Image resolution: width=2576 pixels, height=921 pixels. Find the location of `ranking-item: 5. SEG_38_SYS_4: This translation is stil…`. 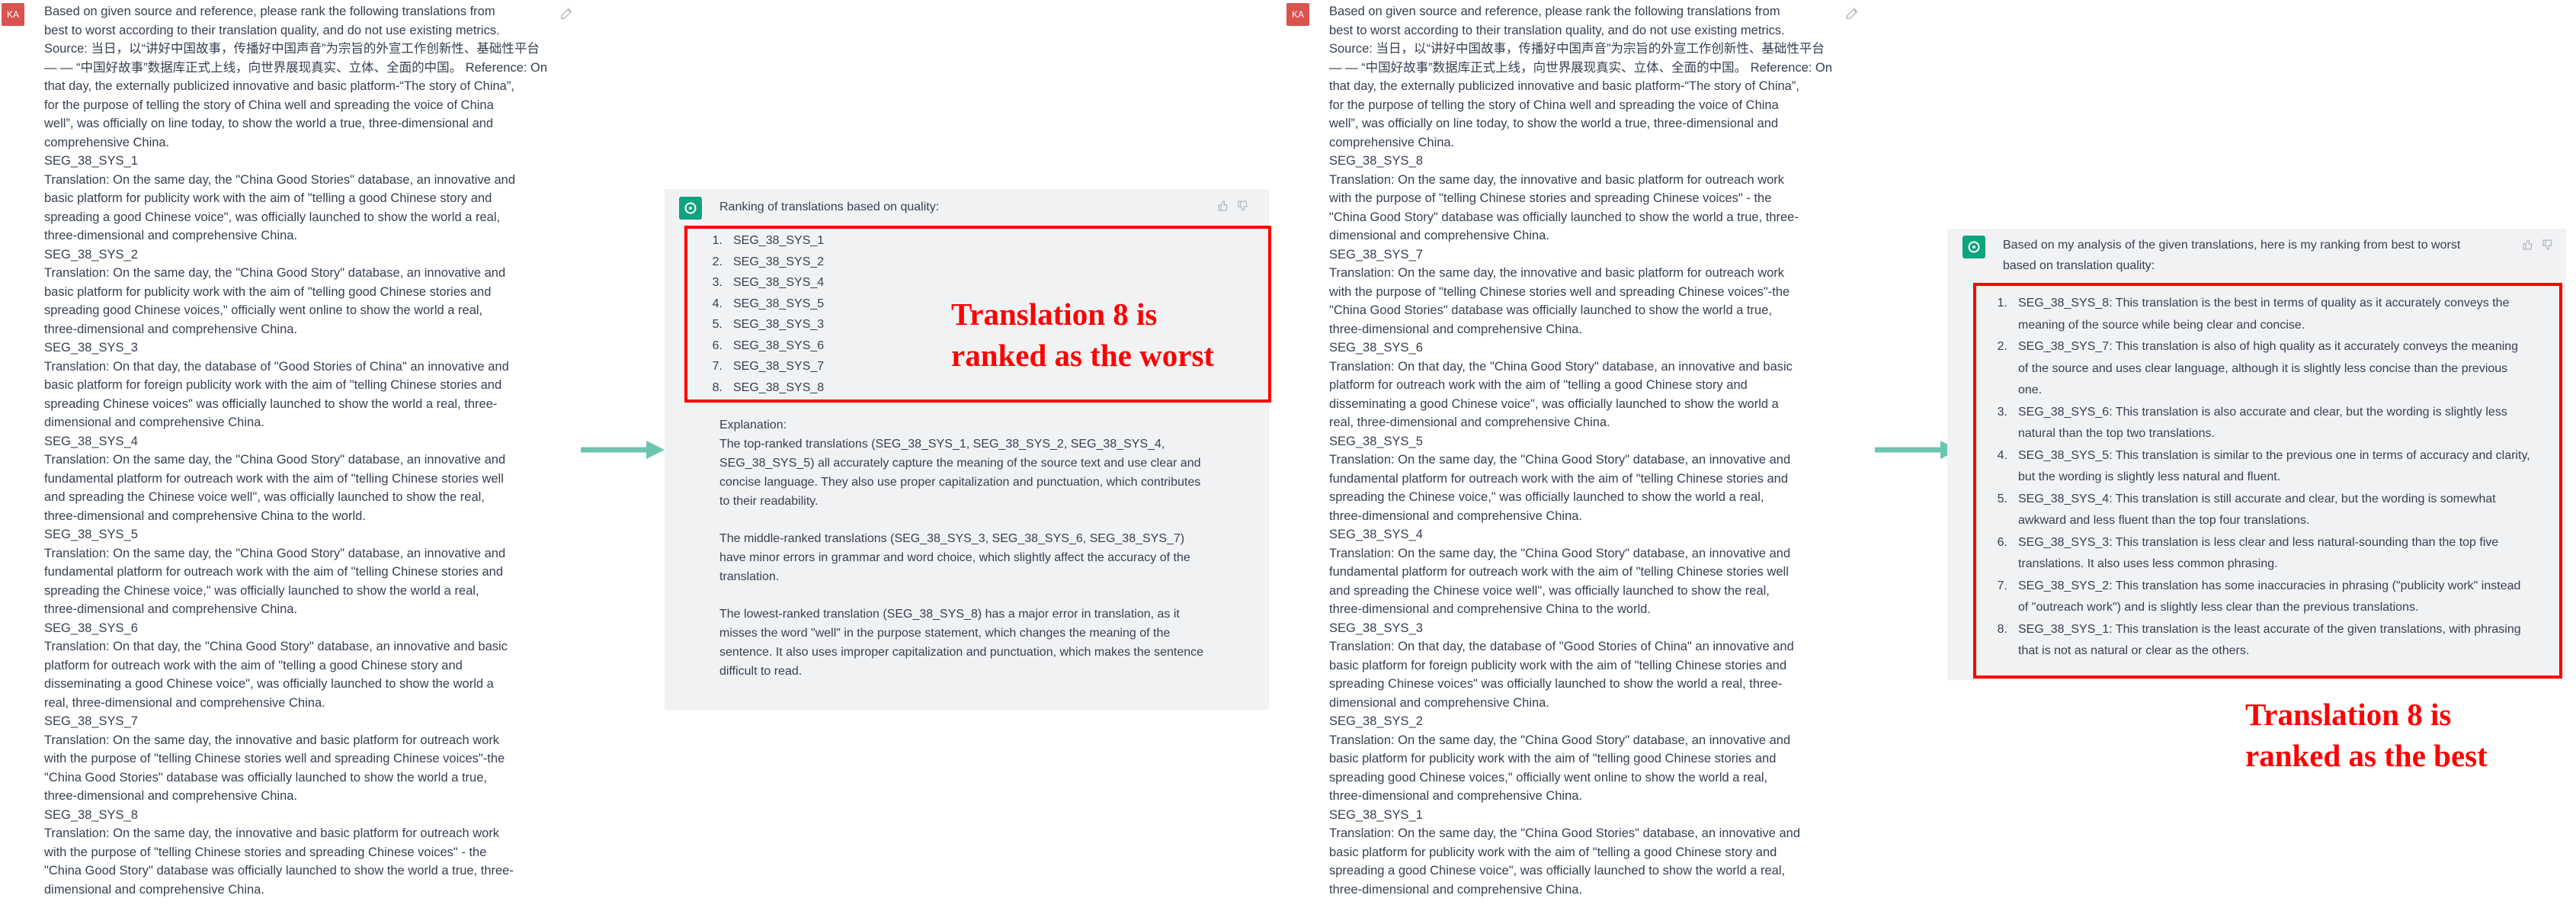

ranking-item: 5. SEG_38_SYS_4: This translation is stil… is located at coordinates (2246, 510).